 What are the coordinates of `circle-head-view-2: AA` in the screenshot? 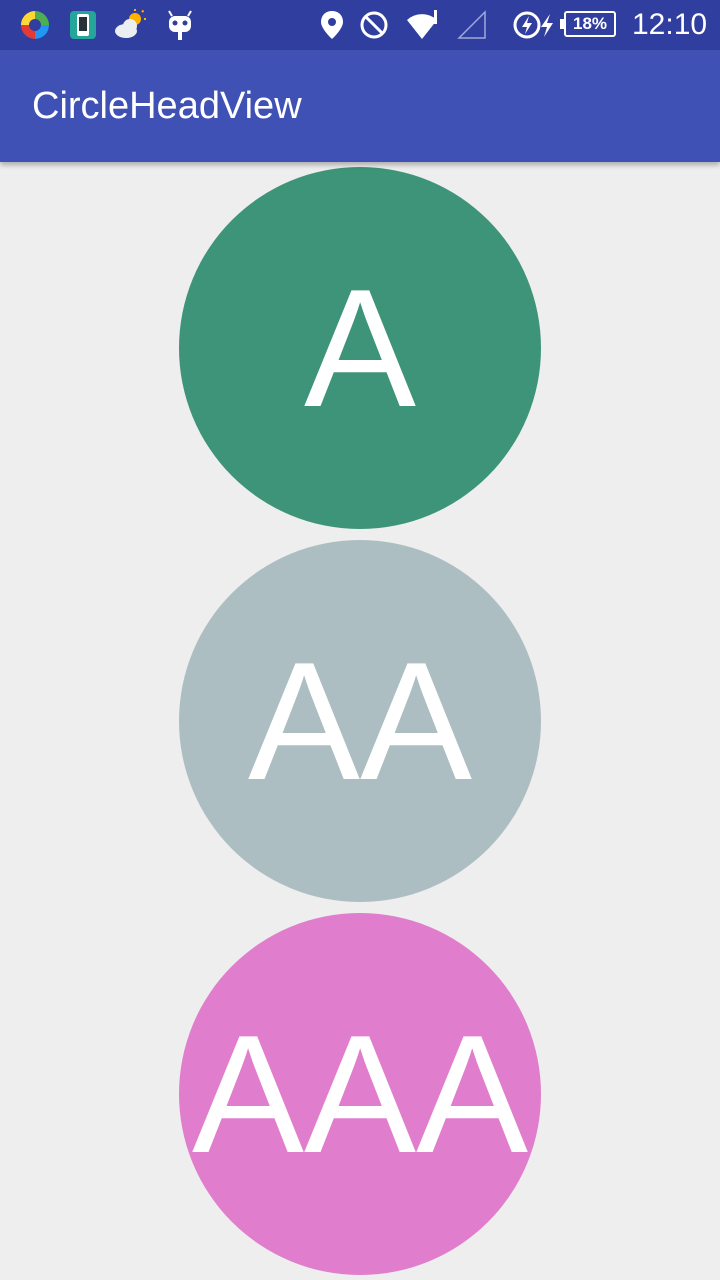 It's located at (360, 721).